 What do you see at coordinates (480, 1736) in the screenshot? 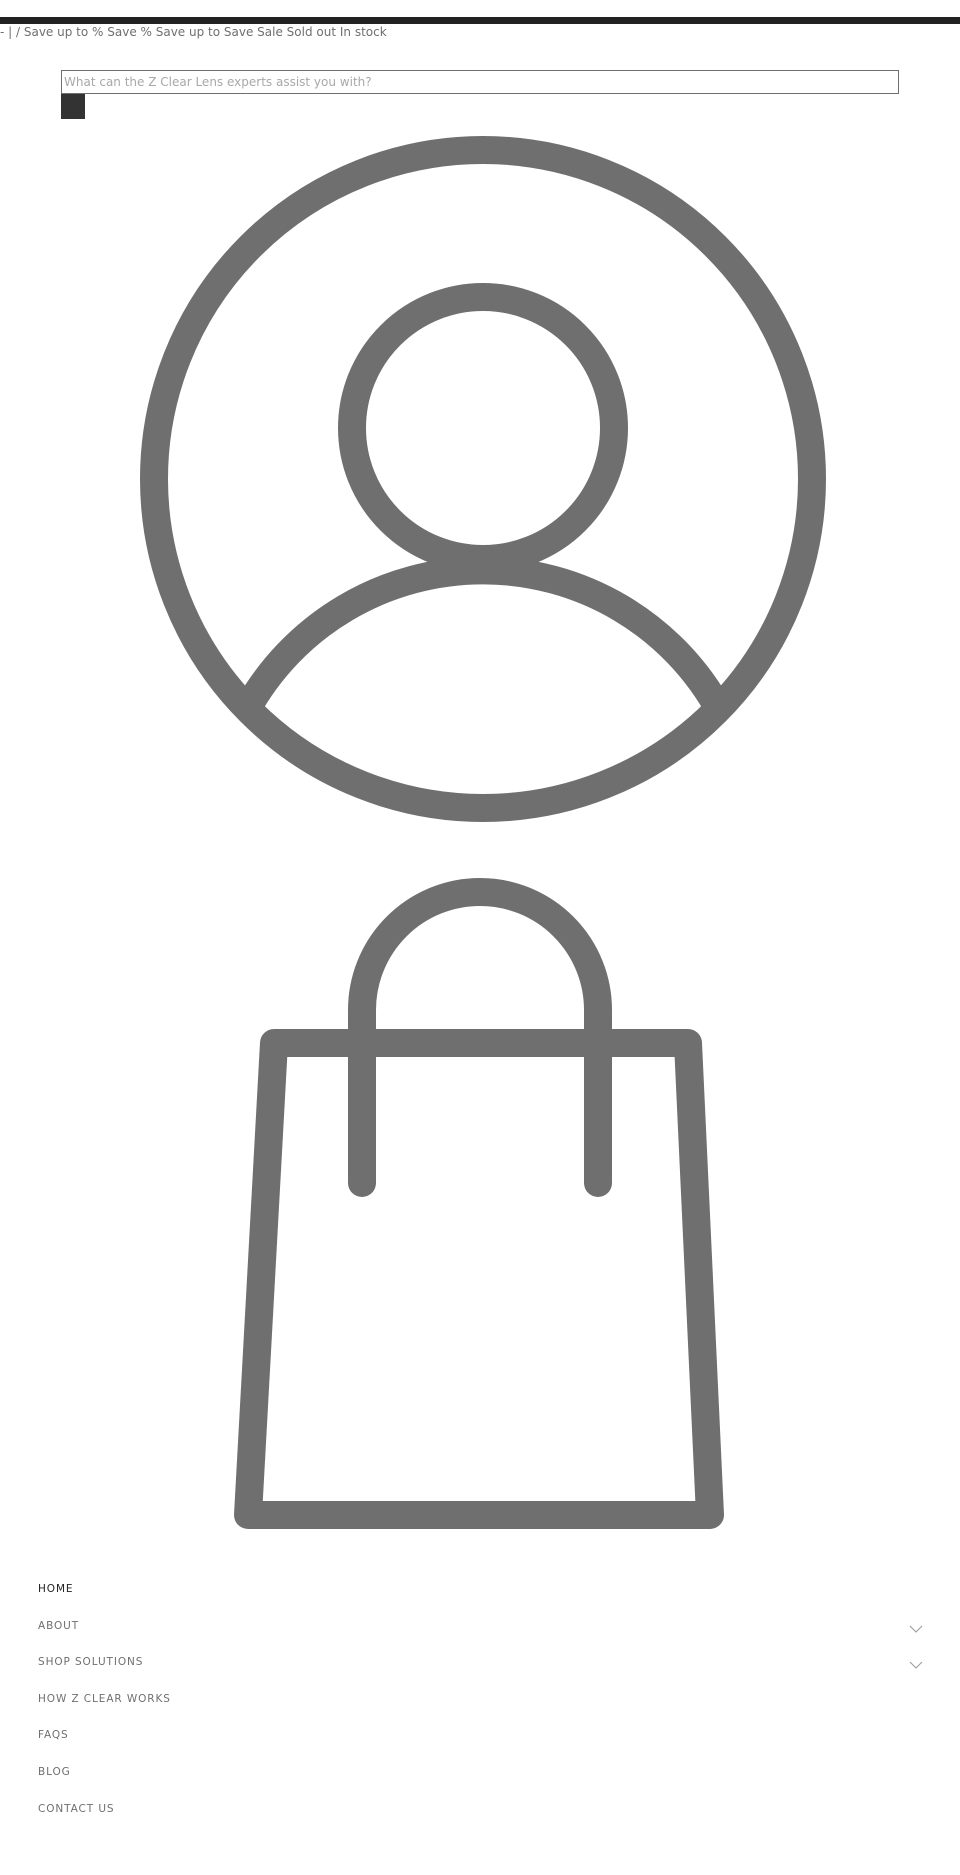
I see `nav-item-faqs: FAQS` at bounding box center [480, 1736].